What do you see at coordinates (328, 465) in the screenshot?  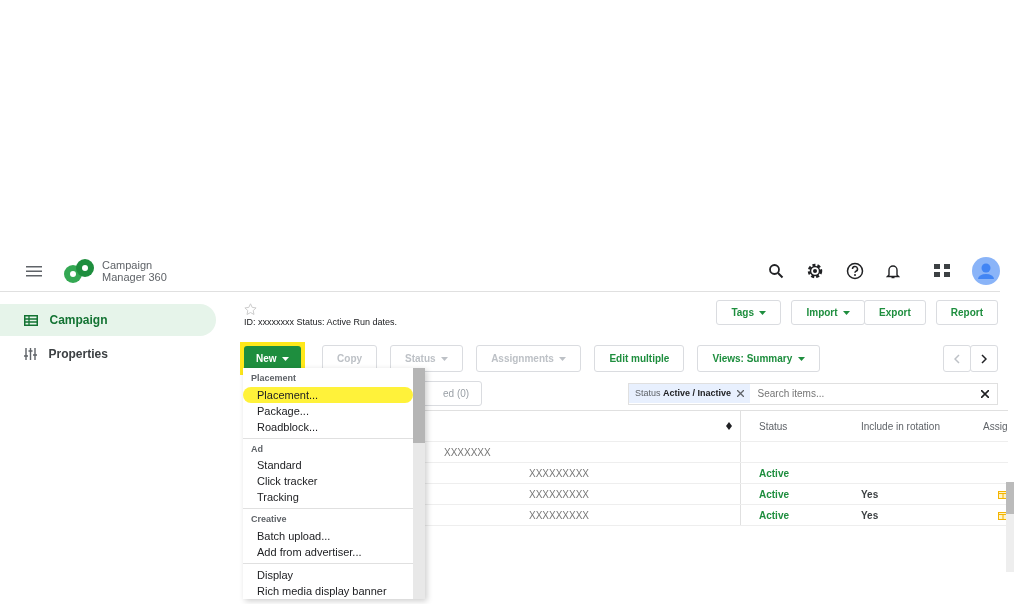 I see `menu-item: Standard` at bounding box center [328, 465].